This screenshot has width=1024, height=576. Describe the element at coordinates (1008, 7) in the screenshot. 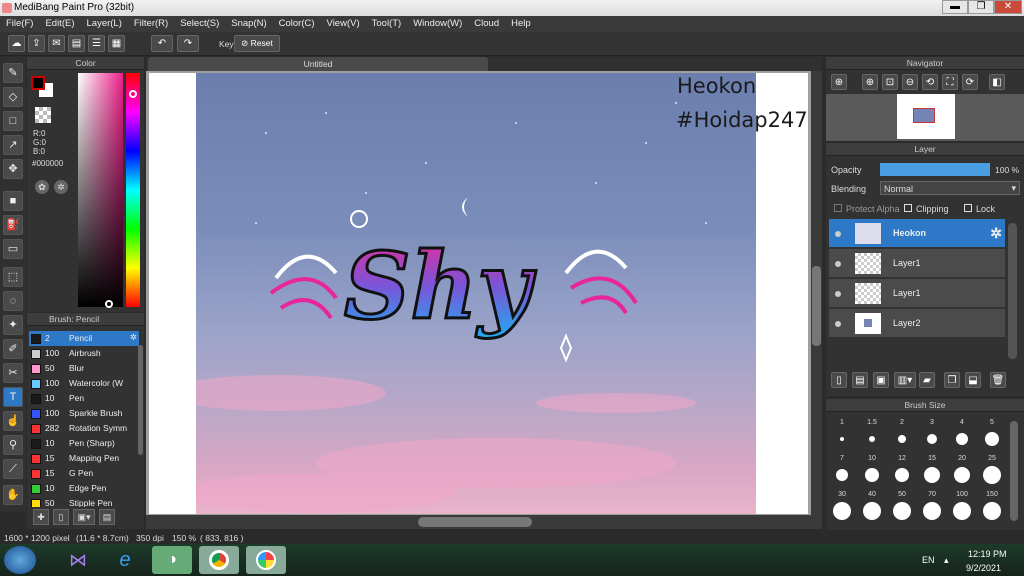

I see `close-button: ✕` at that location.